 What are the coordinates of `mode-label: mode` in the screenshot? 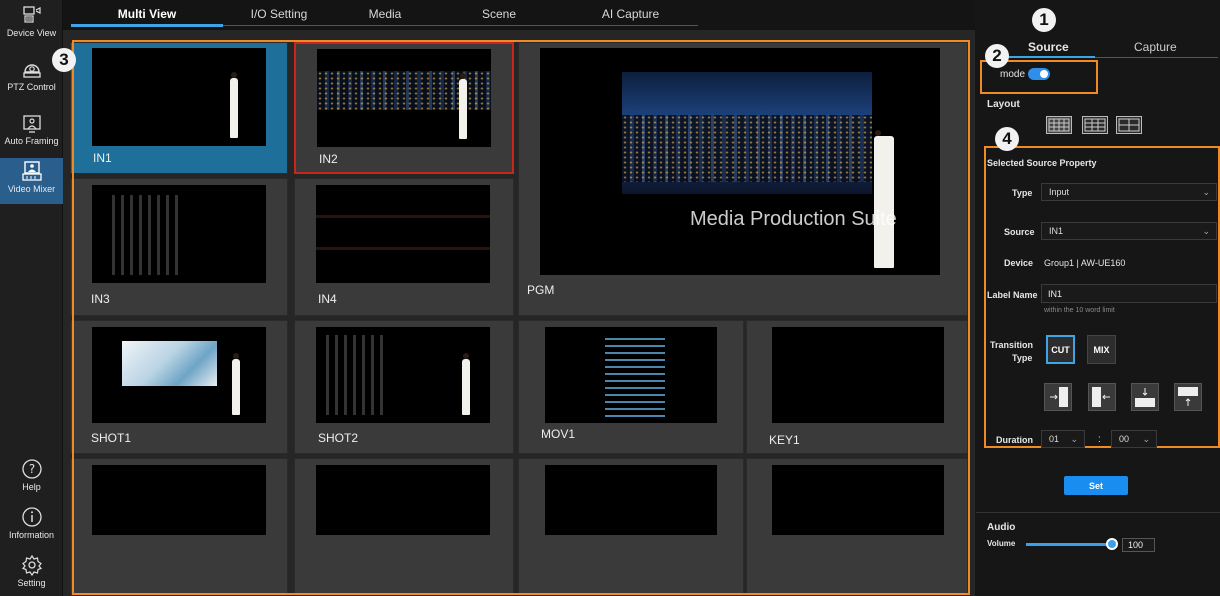 It's located at (1013, 74).